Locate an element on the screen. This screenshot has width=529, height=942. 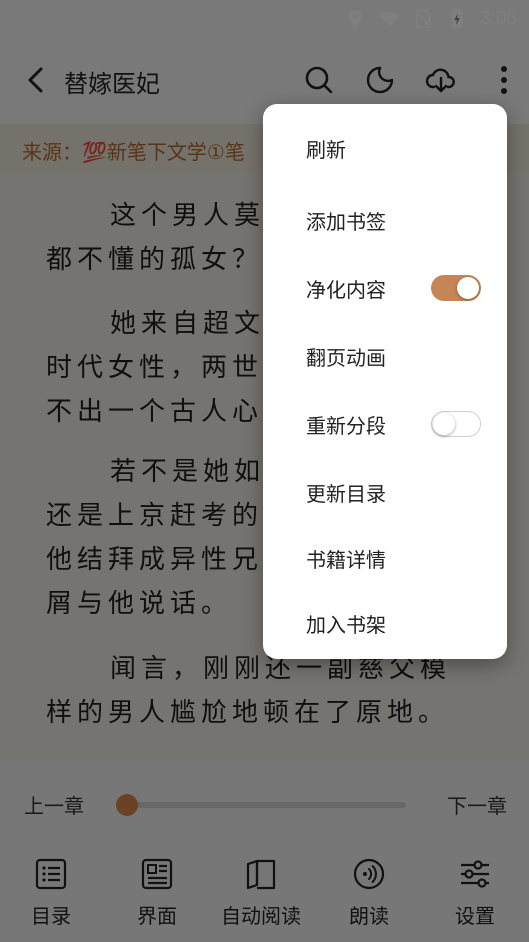
menu-item-add-to-shelf: 加入书架 is located at coordinates (385, 623).